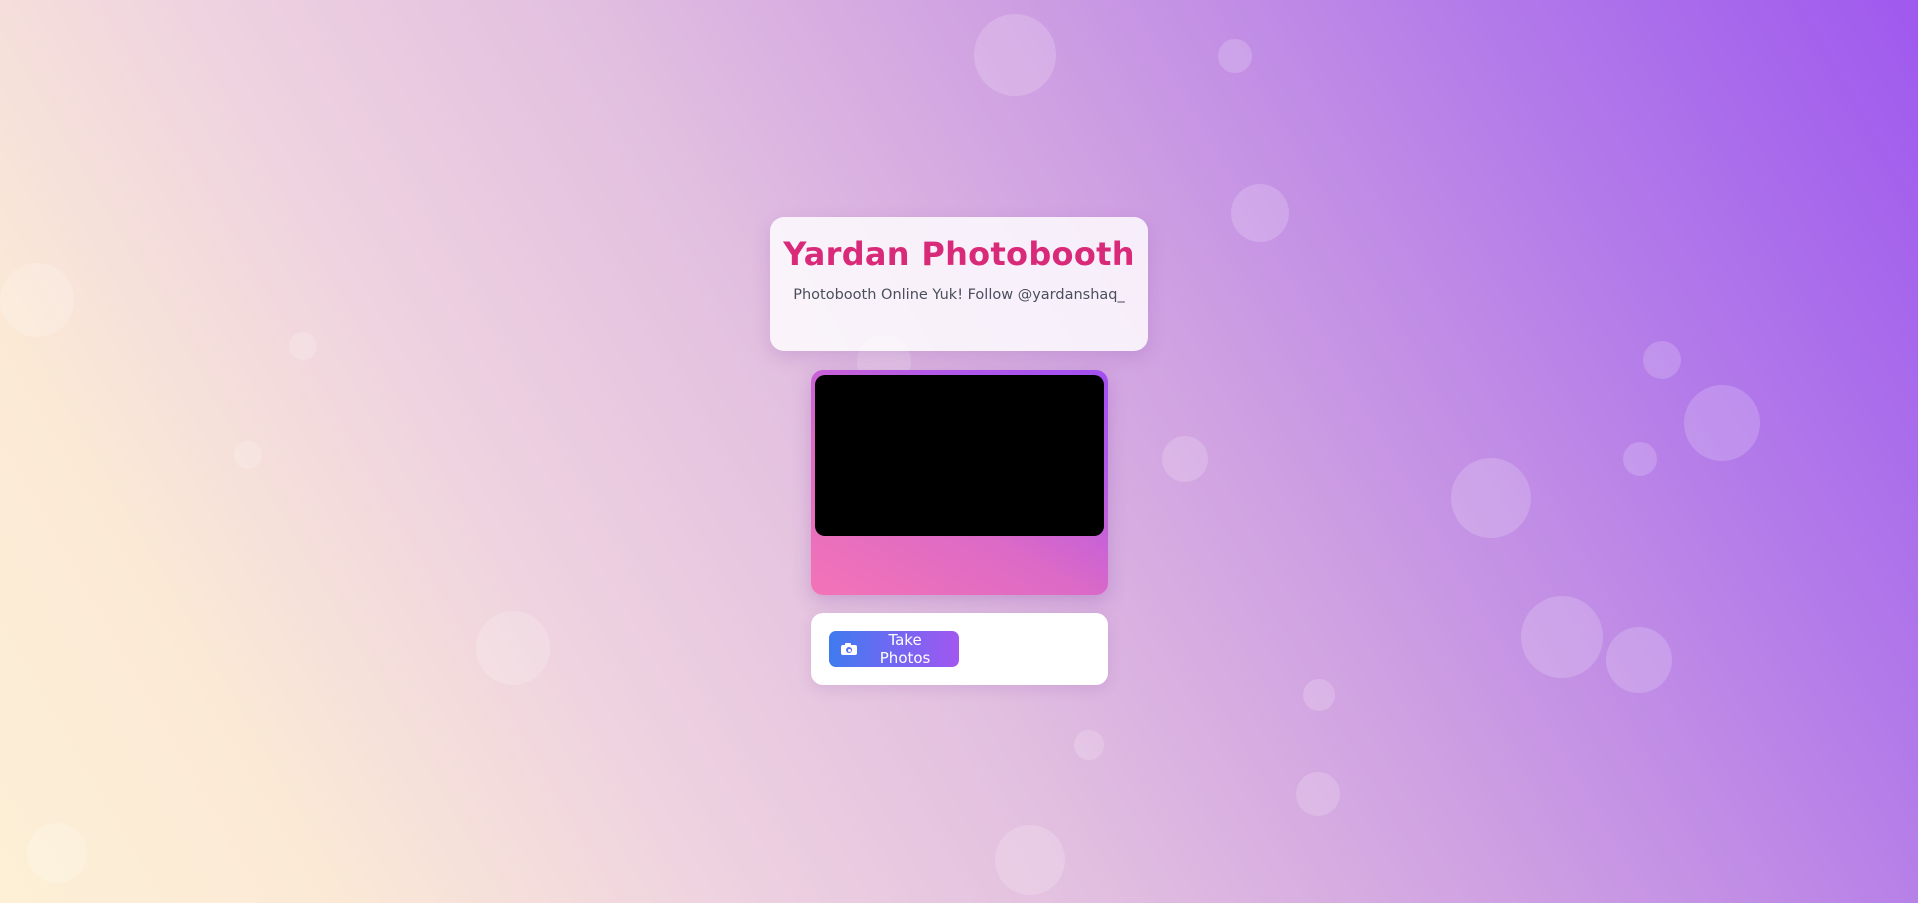  Describe the element at coordinates (905, 649) in the screenshot. I see `take-photos-label: Take Photos` at that location.